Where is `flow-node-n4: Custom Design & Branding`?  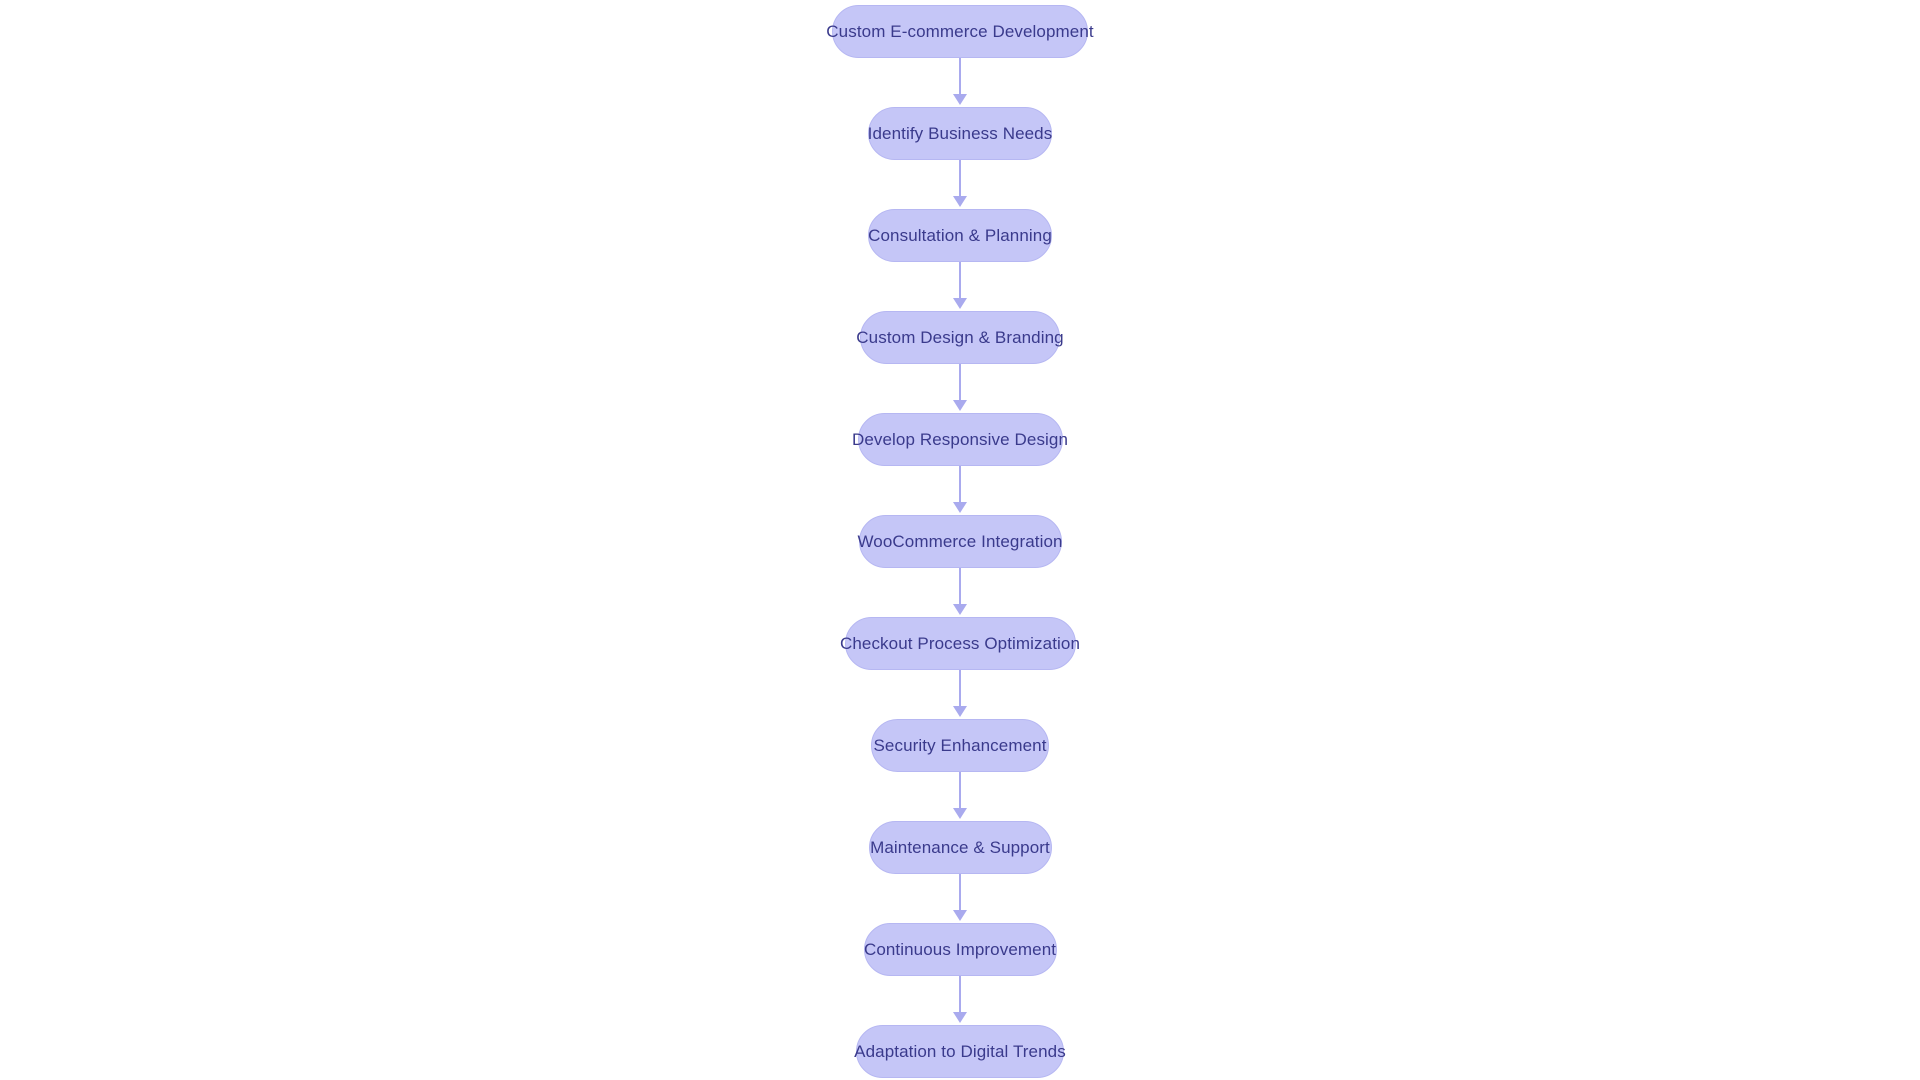
flow-node-n4: Custom Design & Branding is located at coordinates (960, 337).